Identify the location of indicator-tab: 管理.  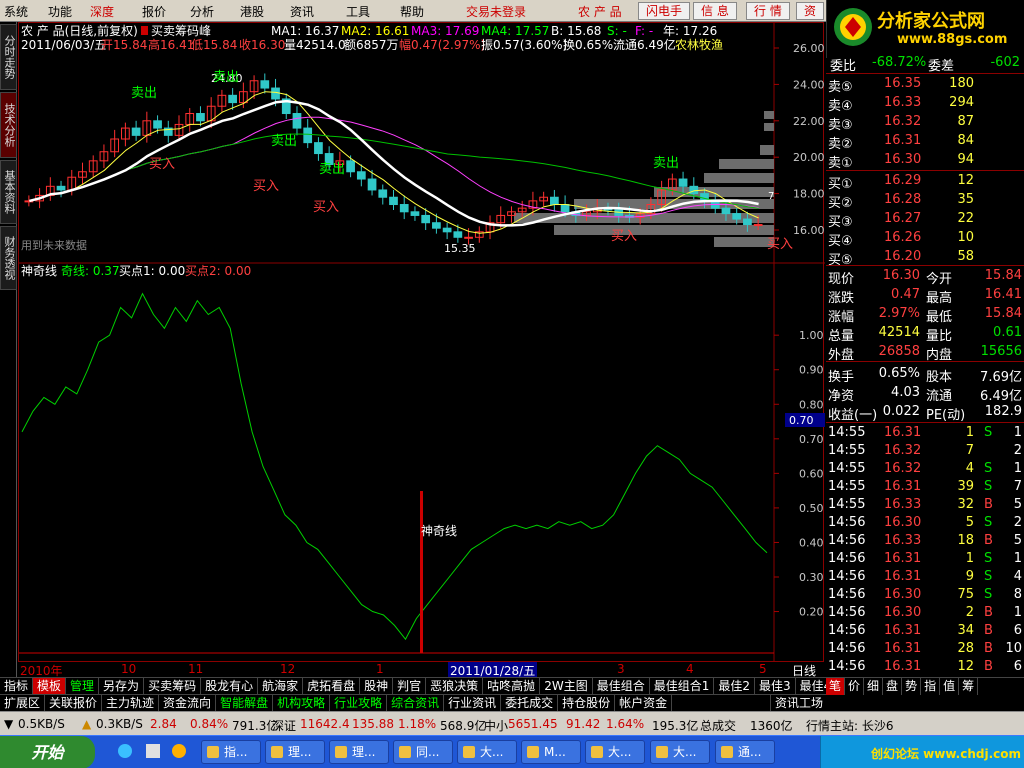
(83, 686).